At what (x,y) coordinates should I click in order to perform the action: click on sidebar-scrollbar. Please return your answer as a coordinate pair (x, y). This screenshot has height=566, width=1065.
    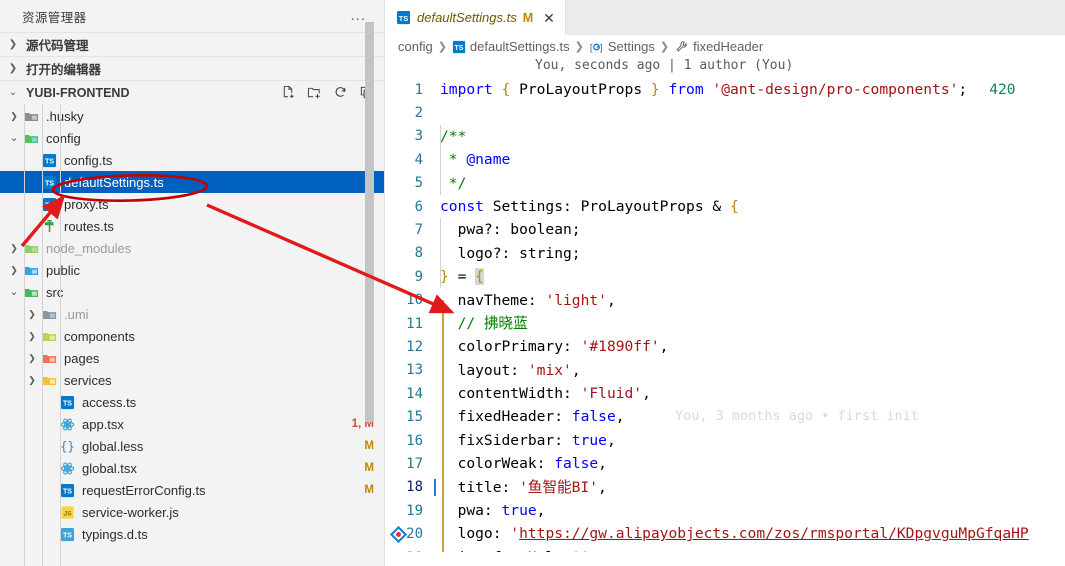
    Looking at the image, I should click on (369, 222).